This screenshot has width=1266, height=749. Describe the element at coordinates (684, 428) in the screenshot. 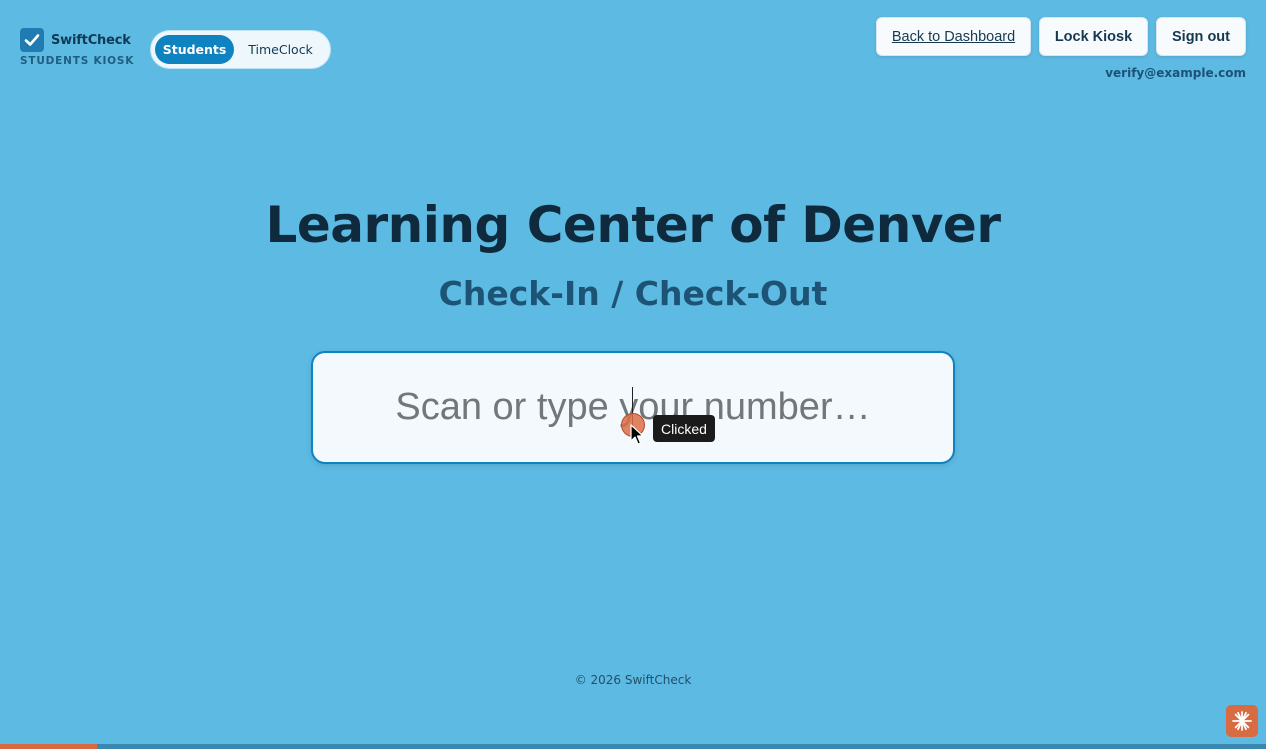

I see `click-tooltip: Clicked` at that location.